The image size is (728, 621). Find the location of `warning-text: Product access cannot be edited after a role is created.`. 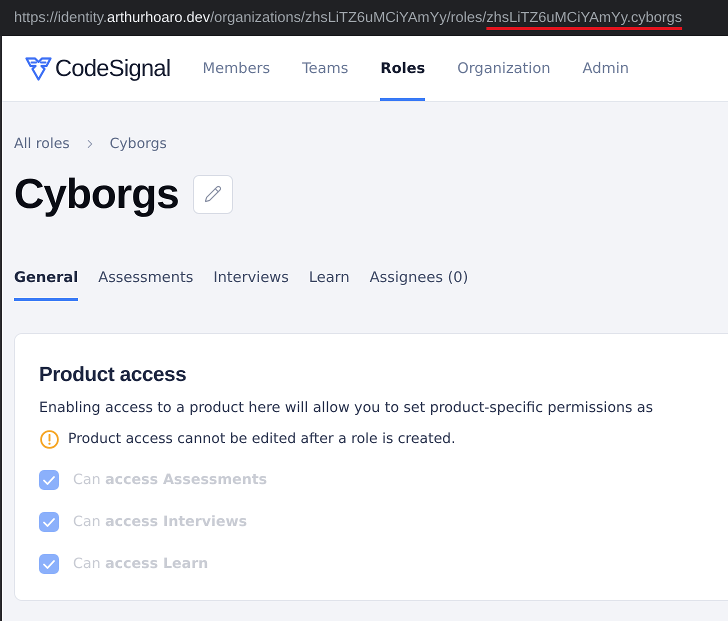

warning-text: Product access cannot be edited after a role is created. is located at coordinates (262, 439).